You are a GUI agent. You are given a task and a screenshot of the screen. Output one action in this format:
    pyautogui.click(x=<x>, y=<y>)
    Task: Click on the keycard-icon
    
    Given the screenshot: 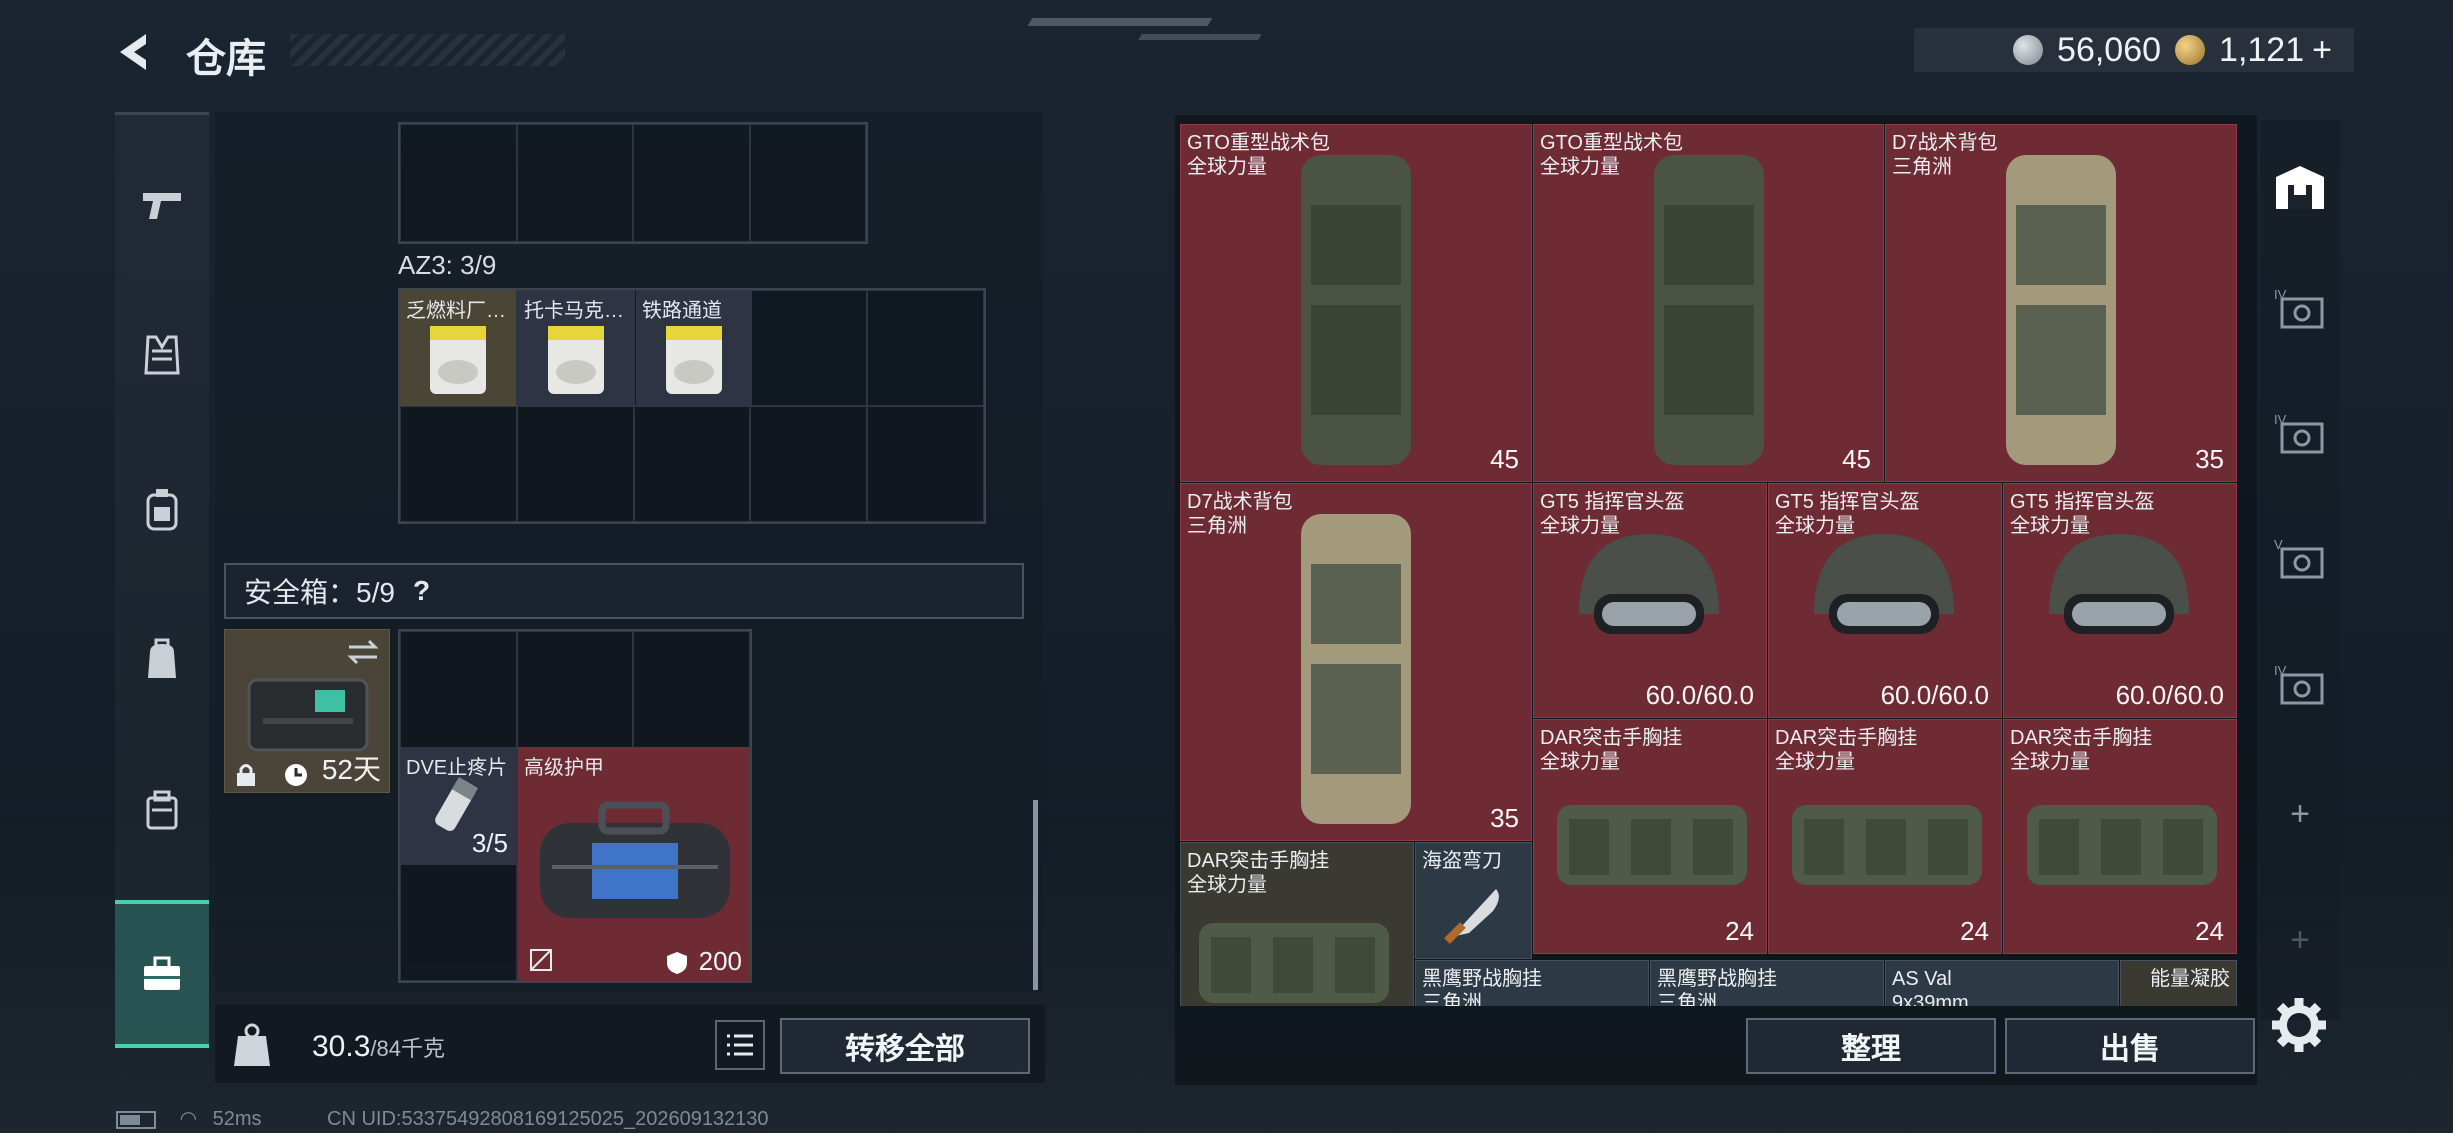 What is the action you would take?
    pyautogui.click(x=576, y=360)
    